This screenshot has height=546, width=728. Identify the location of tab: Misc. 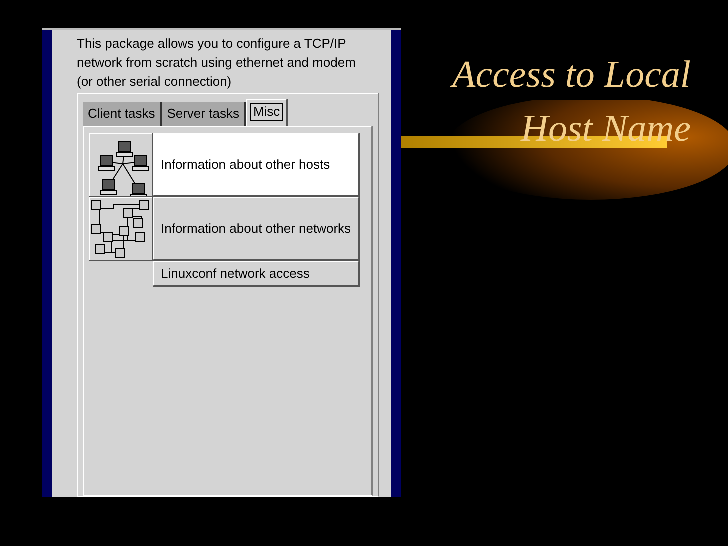
(267, 112).